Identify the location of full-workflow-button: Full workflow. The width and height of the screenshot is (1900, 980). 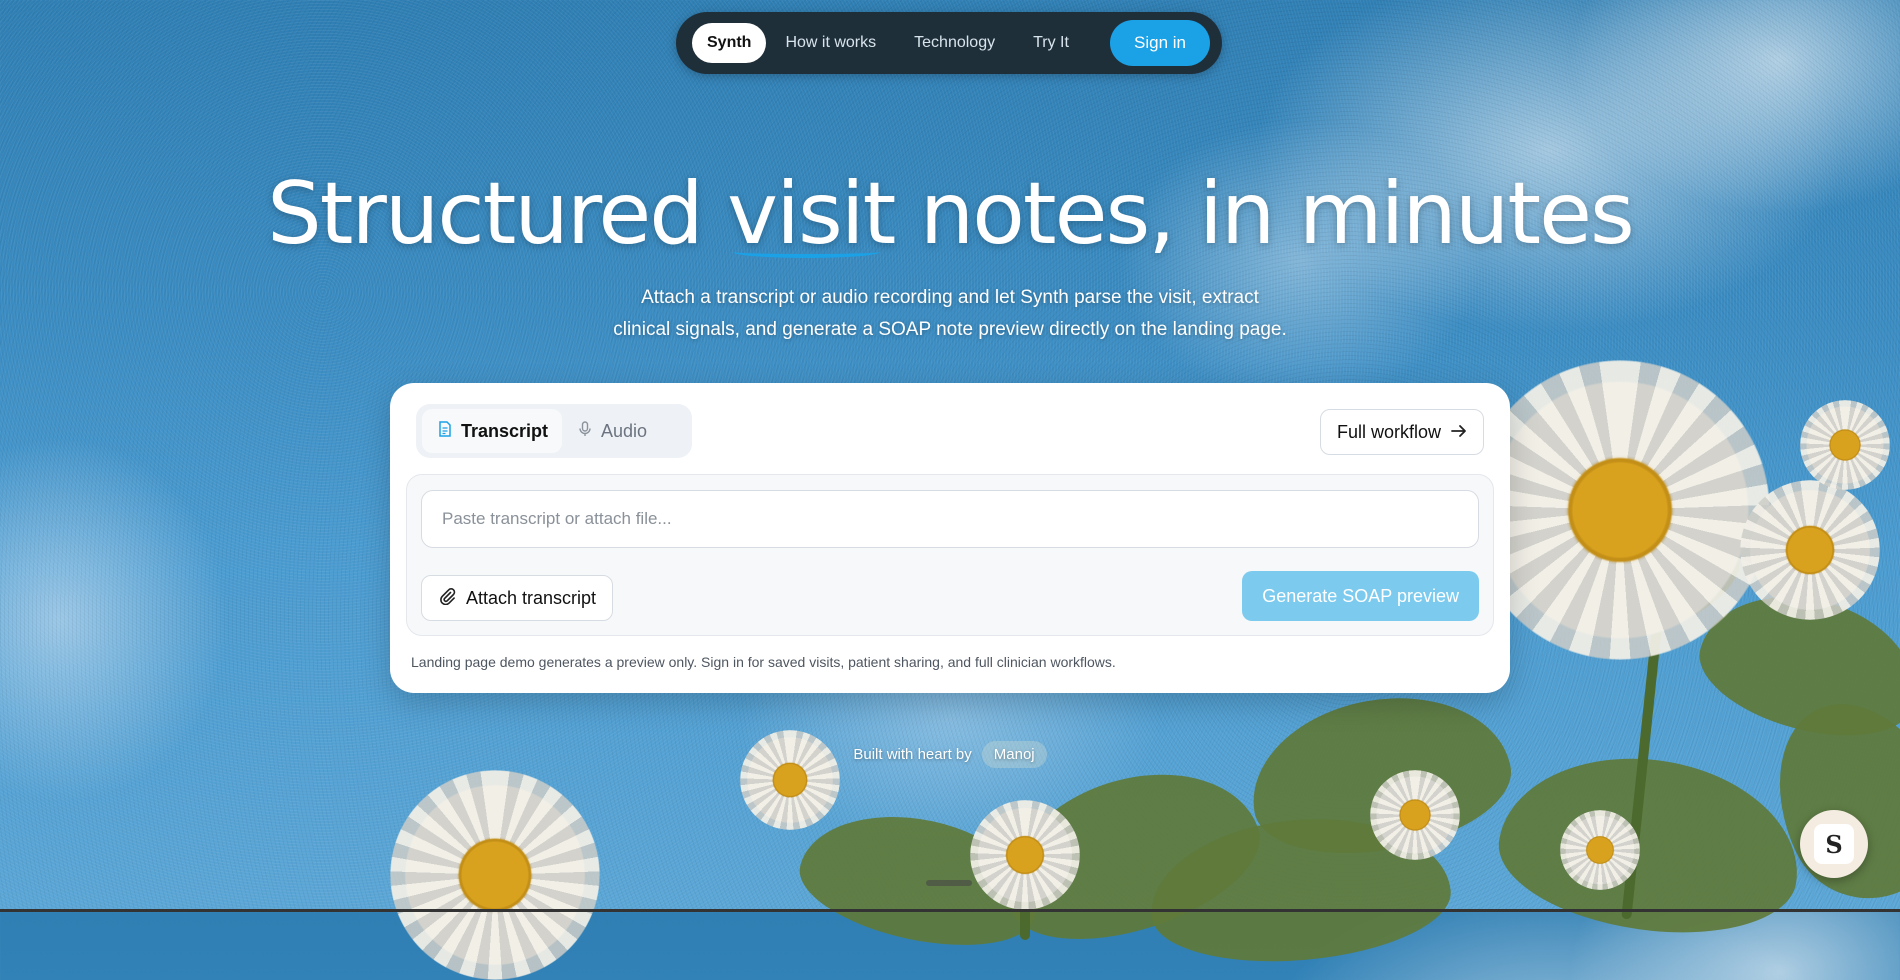
(1401, 432).